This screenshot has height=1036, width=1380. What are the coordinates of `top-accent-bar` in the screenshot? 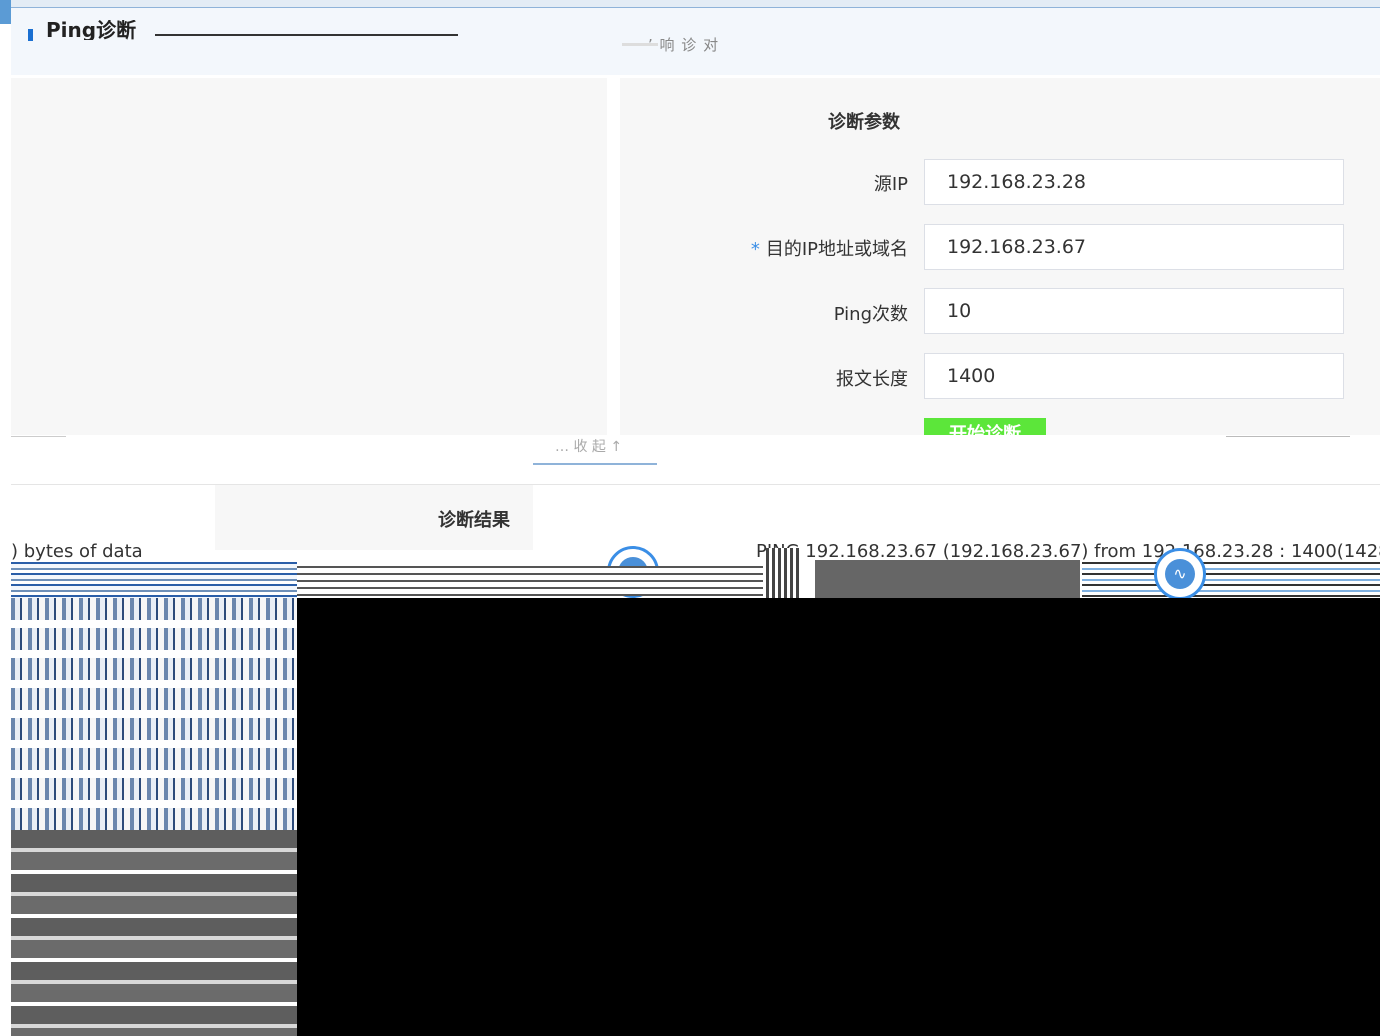 It's located at (690, 4).